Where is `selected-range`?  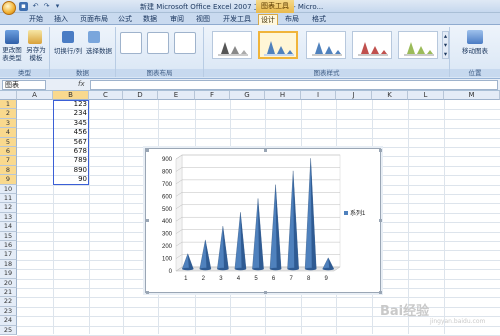 selected-range is located at coordinates (71, 142).